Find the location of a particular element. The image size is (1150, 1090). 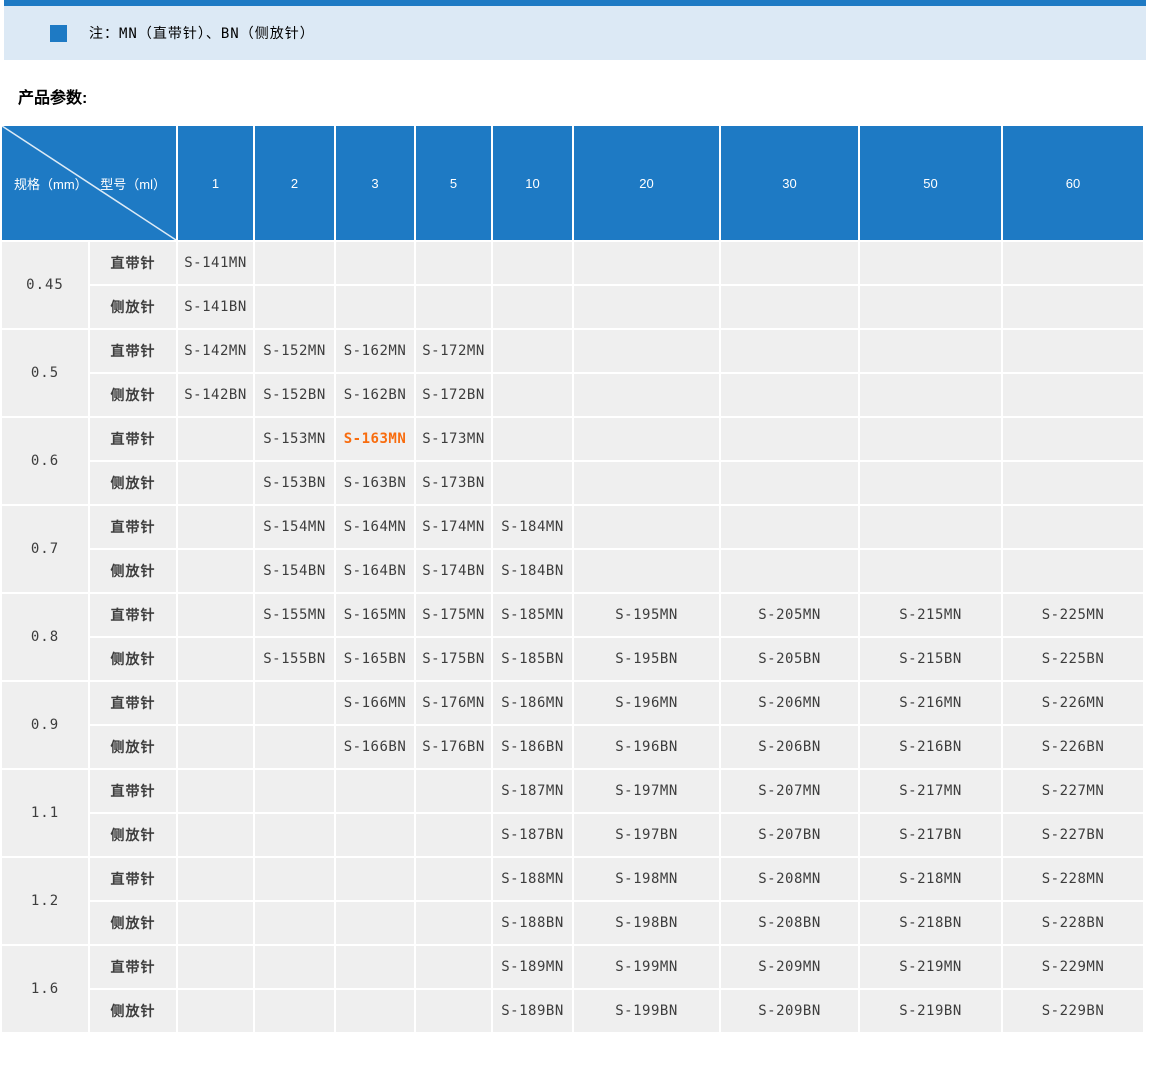

model-cell: S-176MN is located at coordinates (454, 703).